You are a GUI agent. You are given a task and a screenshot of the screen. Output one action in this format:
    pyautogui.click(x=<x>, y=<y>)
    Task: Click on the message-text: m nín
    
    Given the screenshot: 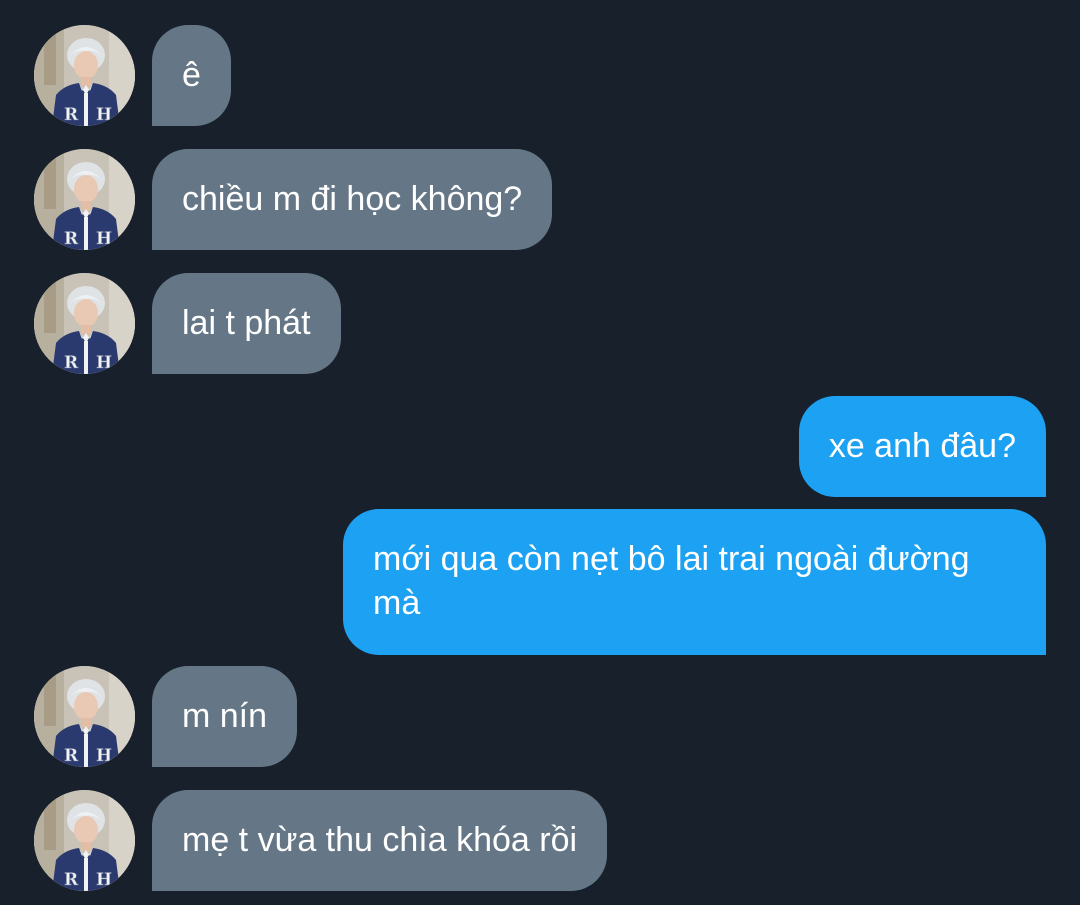 What is the action you would take?
    pyautogui.click(x=225, y=716)
    